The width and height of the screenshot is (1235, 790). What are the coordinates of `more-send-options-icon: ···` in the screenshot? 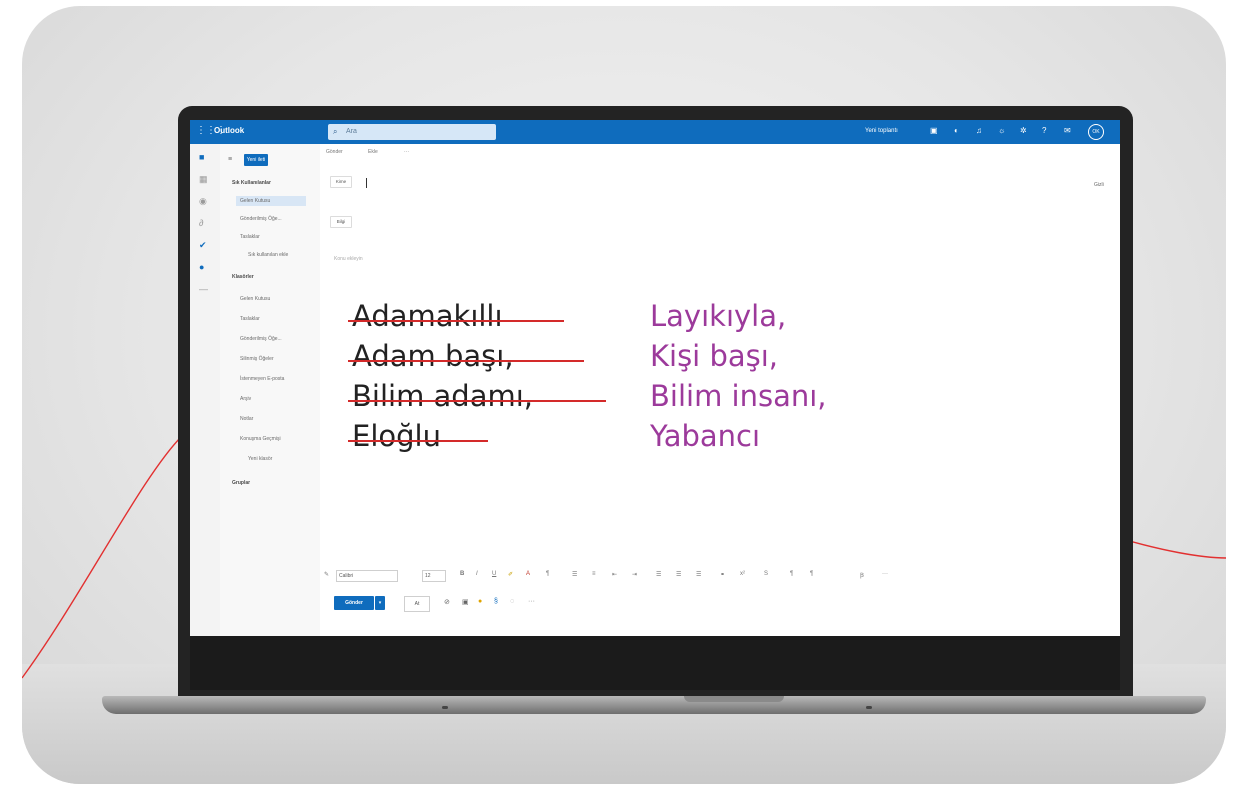 It's located at (531, 601).